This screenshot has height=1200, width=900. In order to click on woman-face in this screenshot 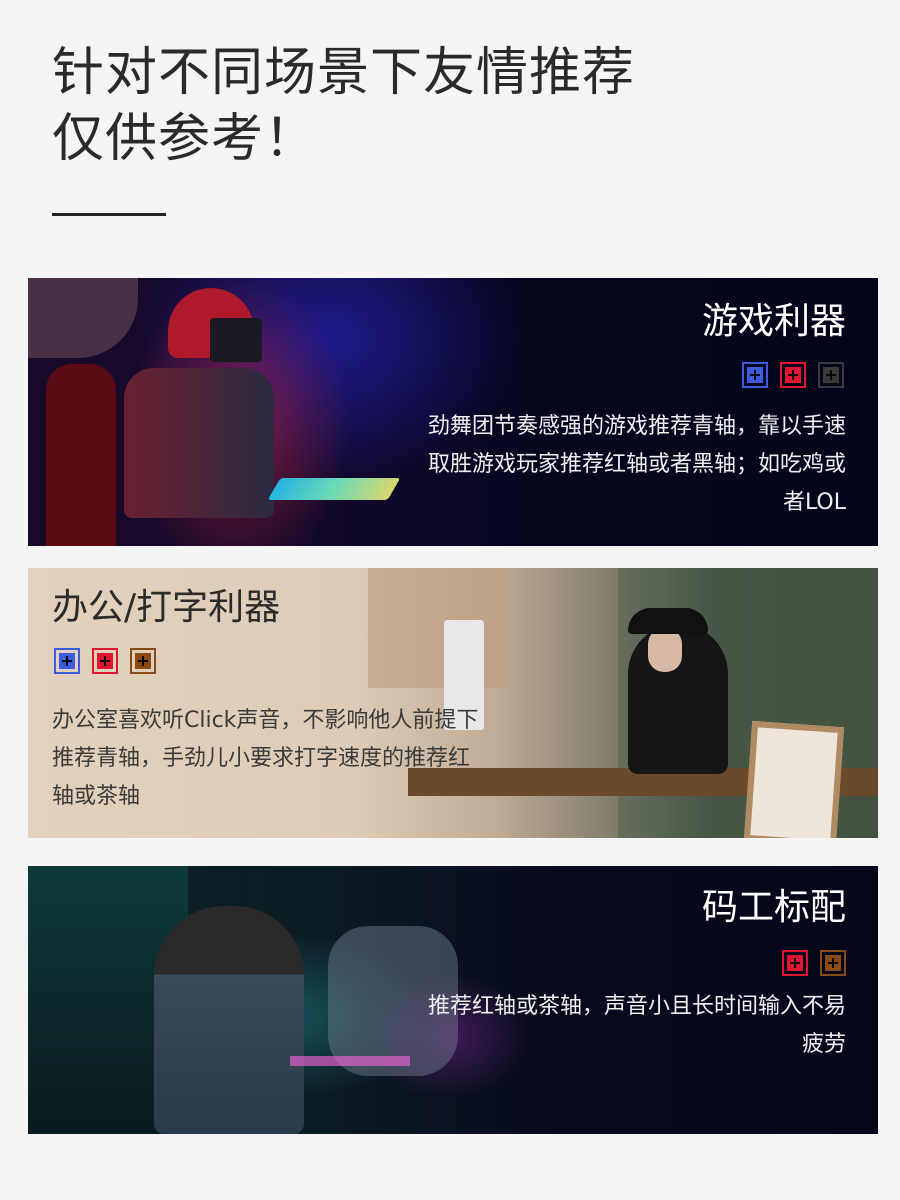, I will do `click(665, 650)`.